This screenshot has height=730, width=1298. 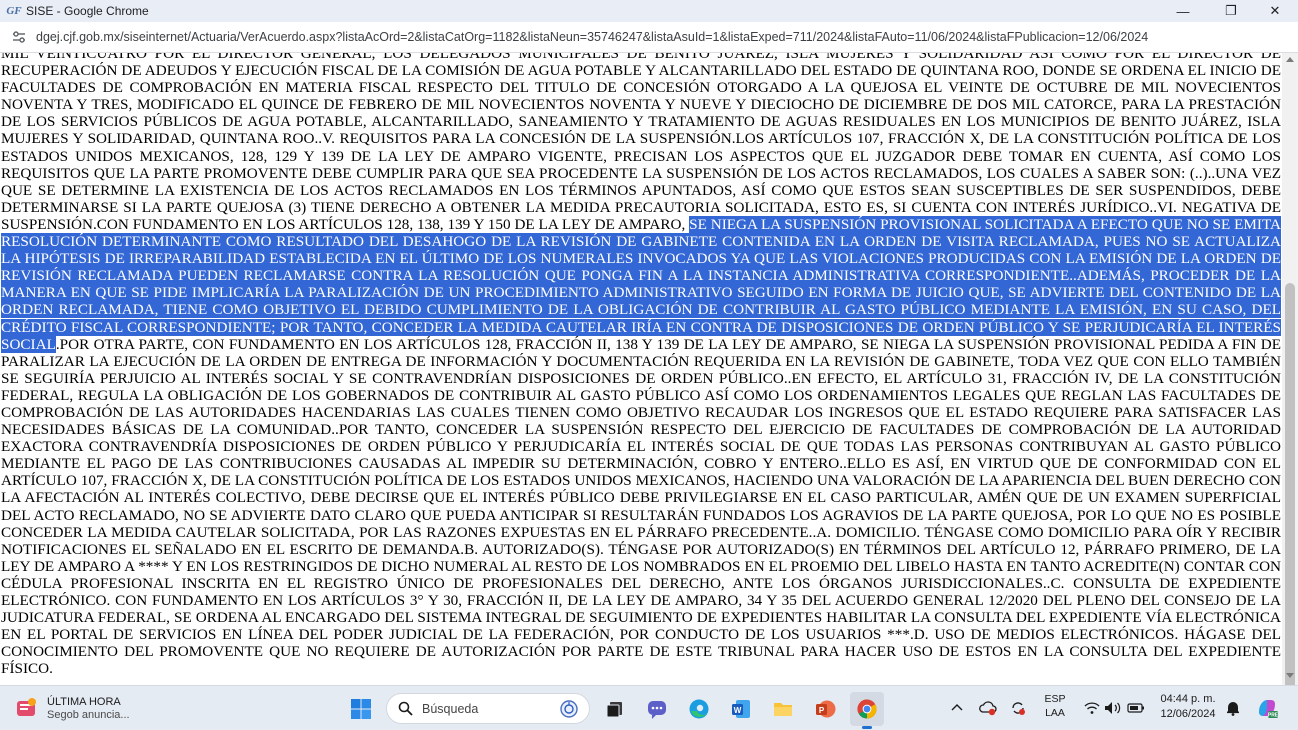 I want to click on chrome-icon, so click(x=867, y=709).